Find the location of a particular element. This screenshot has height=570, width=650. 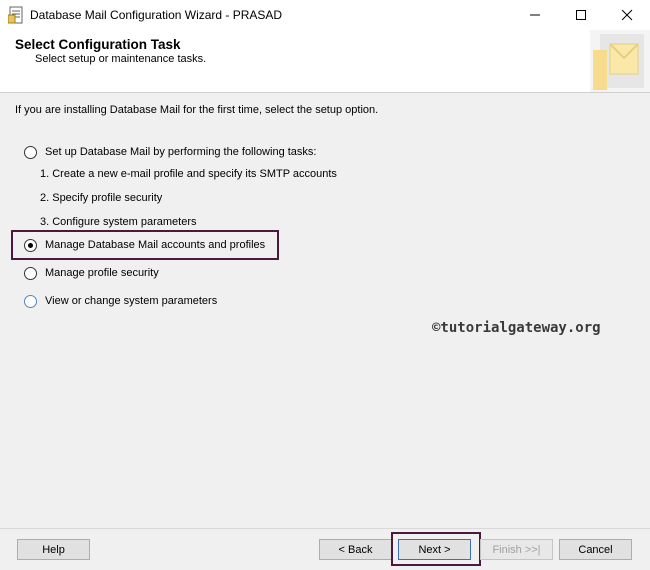

help-button: Help is located at coordinates (53, 549).